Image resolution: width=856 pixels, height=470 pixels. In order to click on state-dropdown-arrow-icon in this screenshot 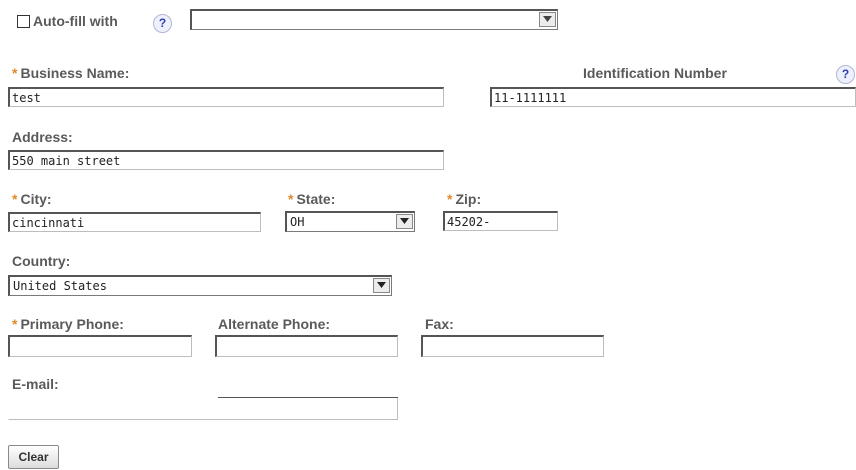, I will do `click(404, 221)`.